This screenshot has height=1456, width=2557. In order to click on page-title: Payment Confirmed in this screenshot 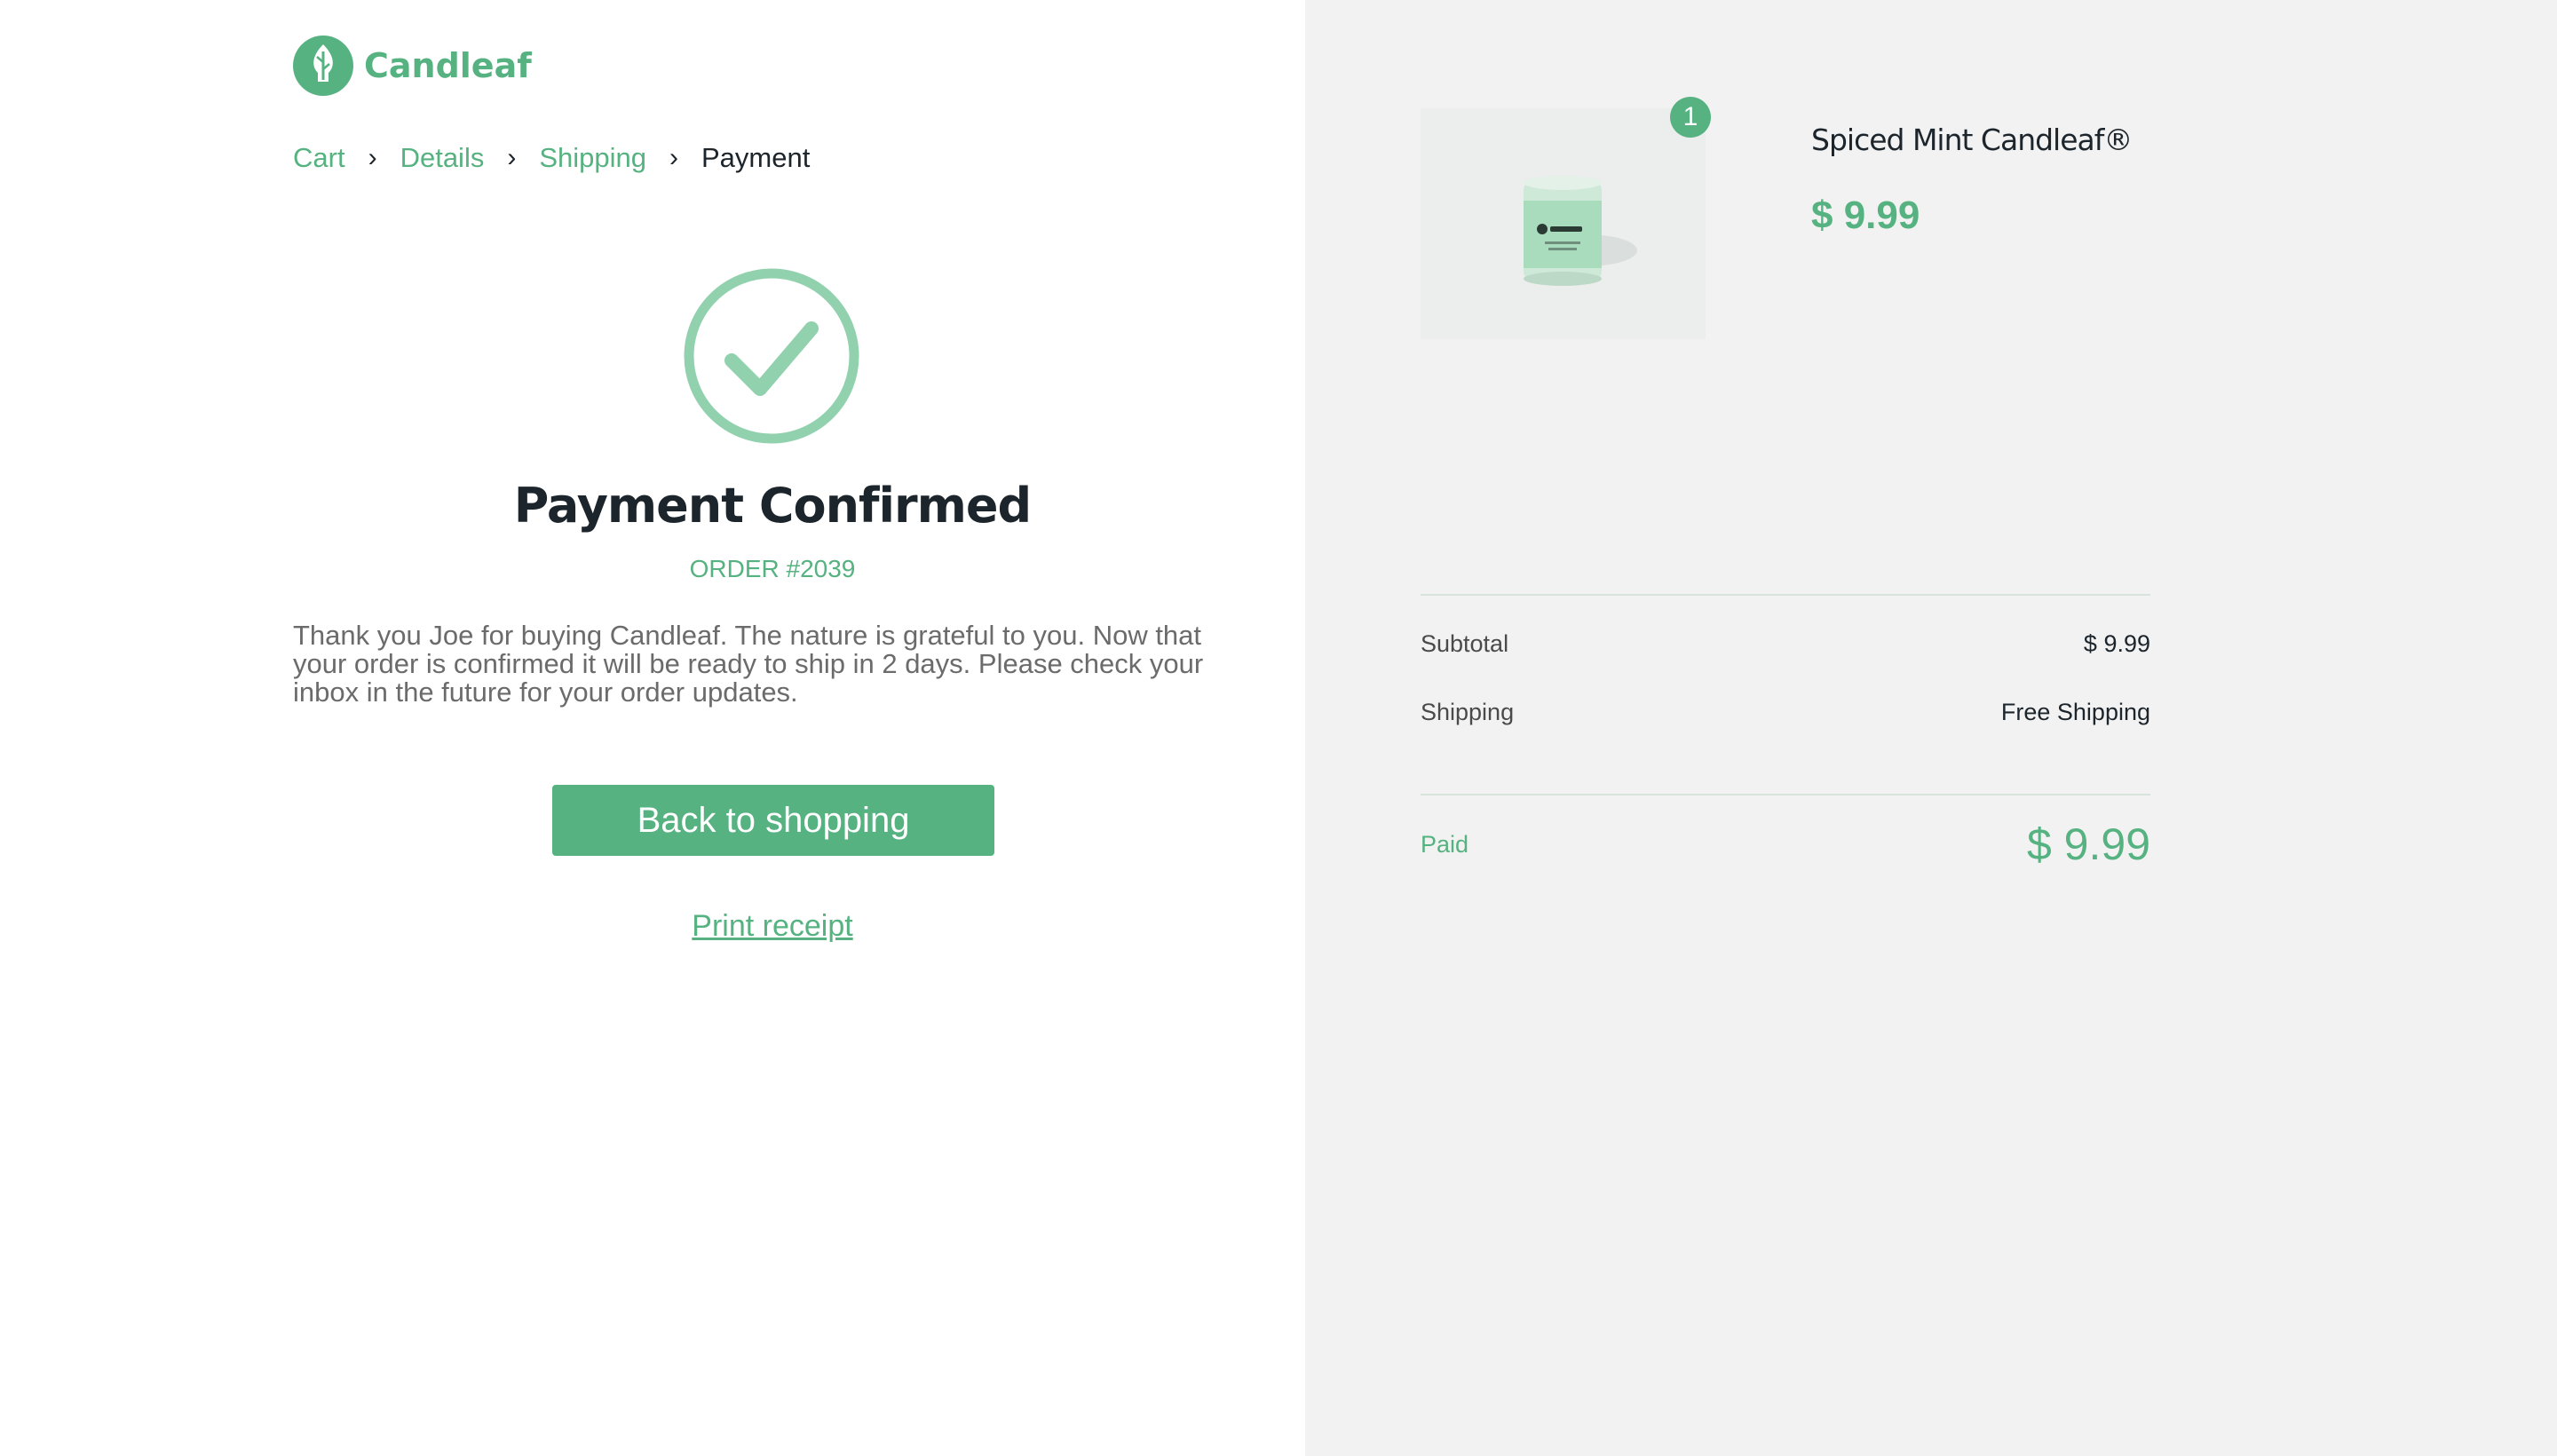, I will do `click(772, 506)`.